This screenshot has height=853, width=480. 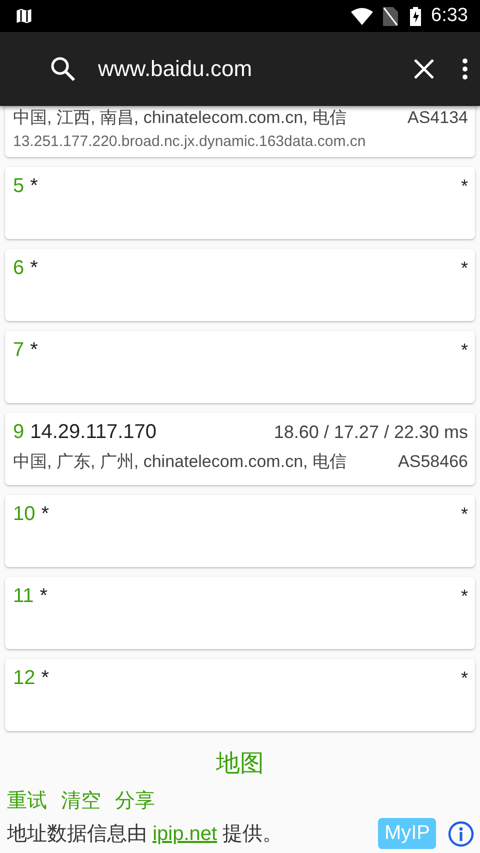 I want to click on map-icon, so click(x=24, y=16).